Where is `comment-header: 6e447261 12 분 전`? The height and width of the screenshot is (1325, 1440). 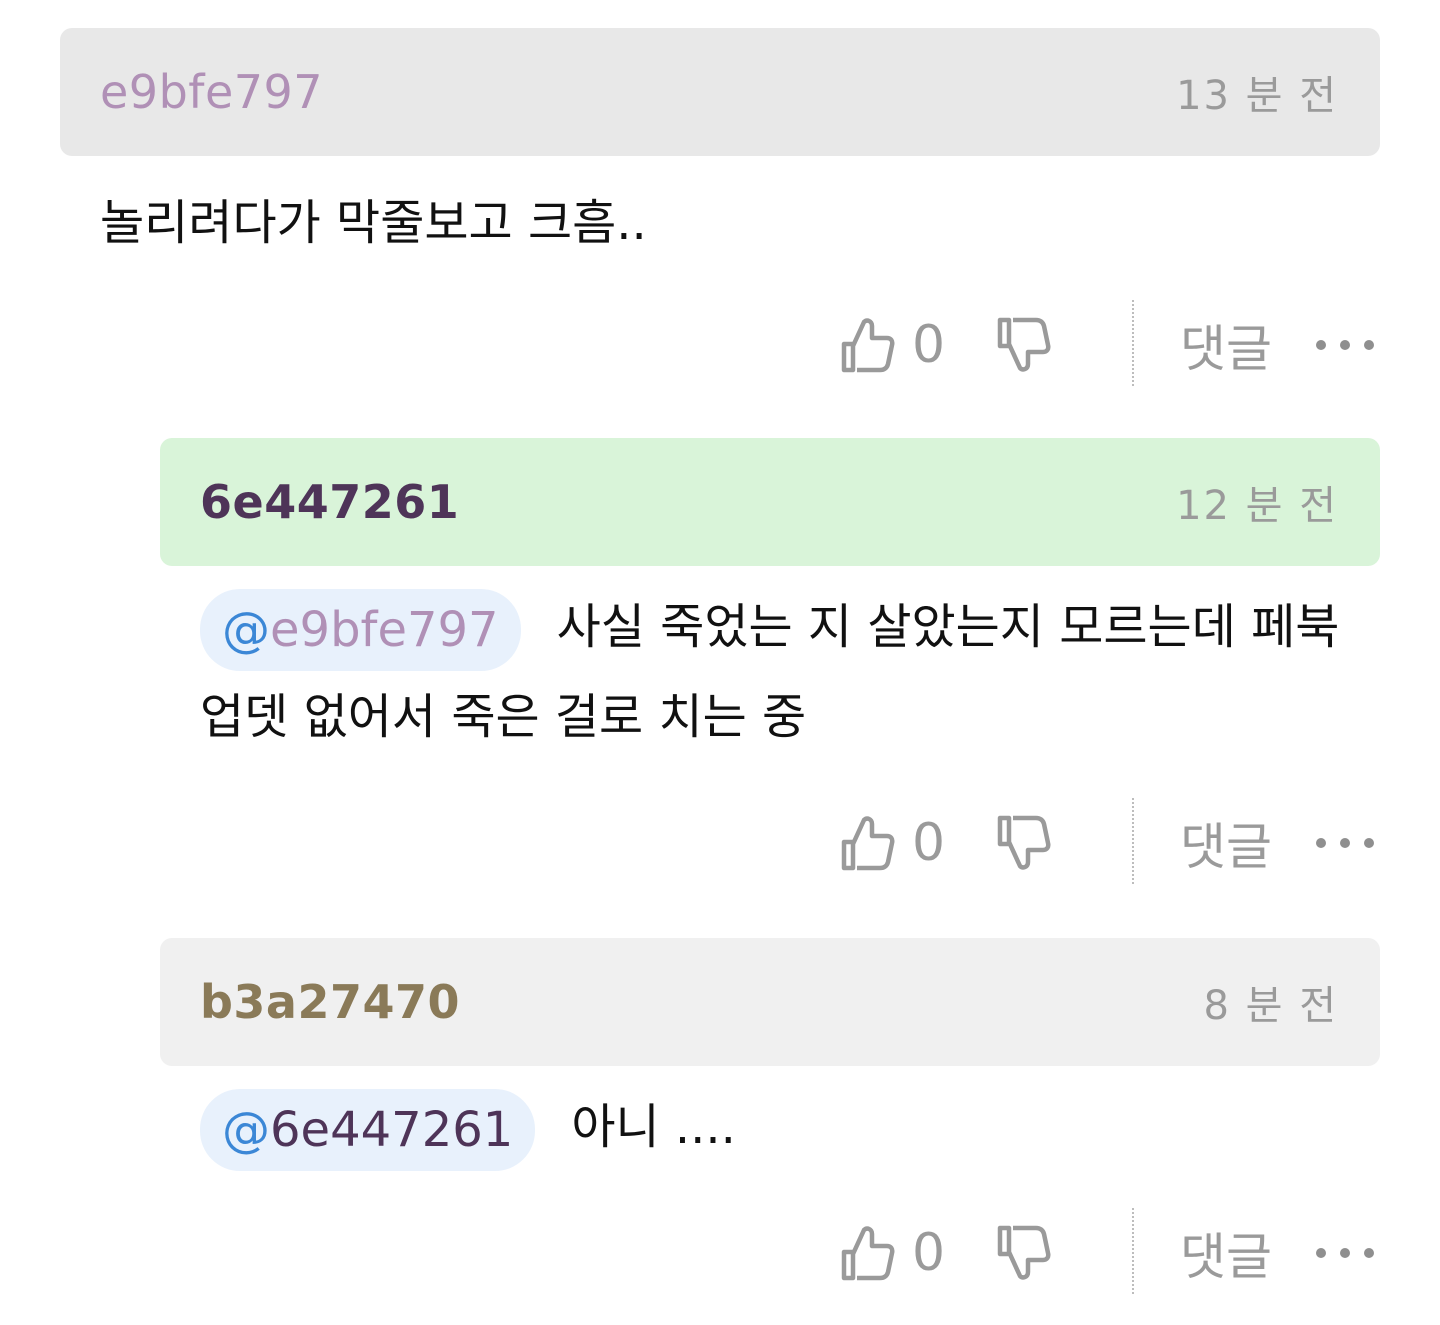 comment-header: 6e447261 12 분 전 is located at coordinates (770, 502).